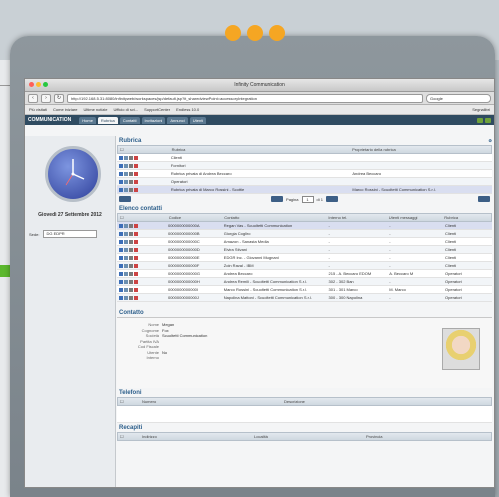 The image size is (499, 497). I want to click on add-button, so click(125, 199).